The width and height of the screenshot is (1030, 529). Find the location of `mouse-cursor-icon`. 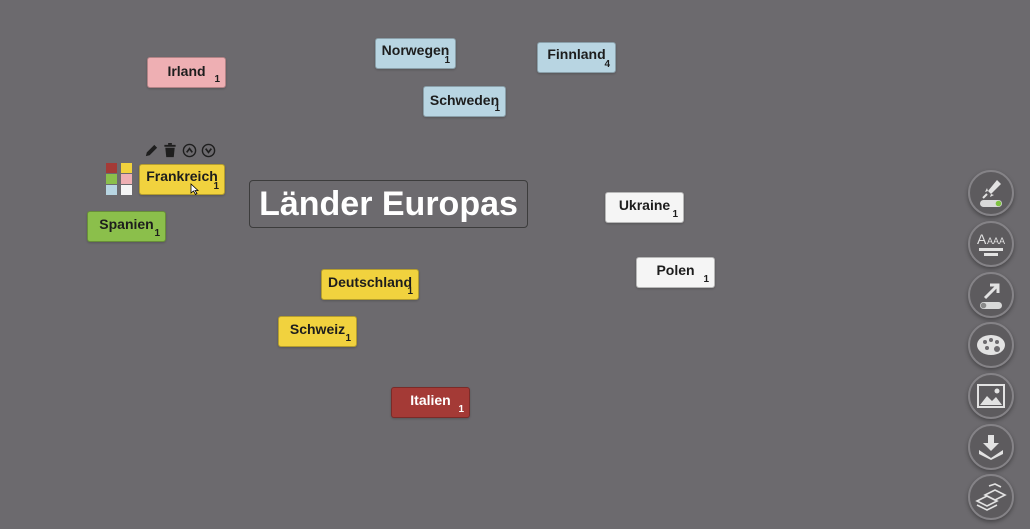

mouse-cursor-icon is located at coordinates (194, 189).